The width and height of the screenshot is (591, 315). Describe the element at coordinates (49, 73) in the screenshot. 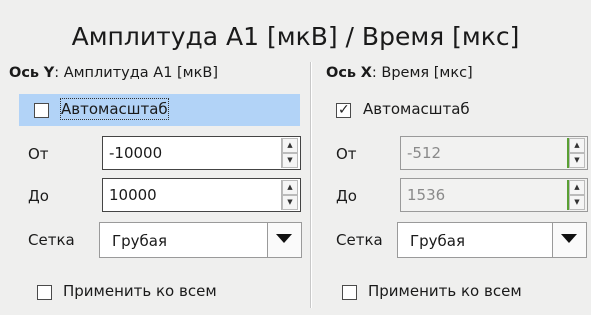

I see `y-axis-heading-axis: Y` at that location.